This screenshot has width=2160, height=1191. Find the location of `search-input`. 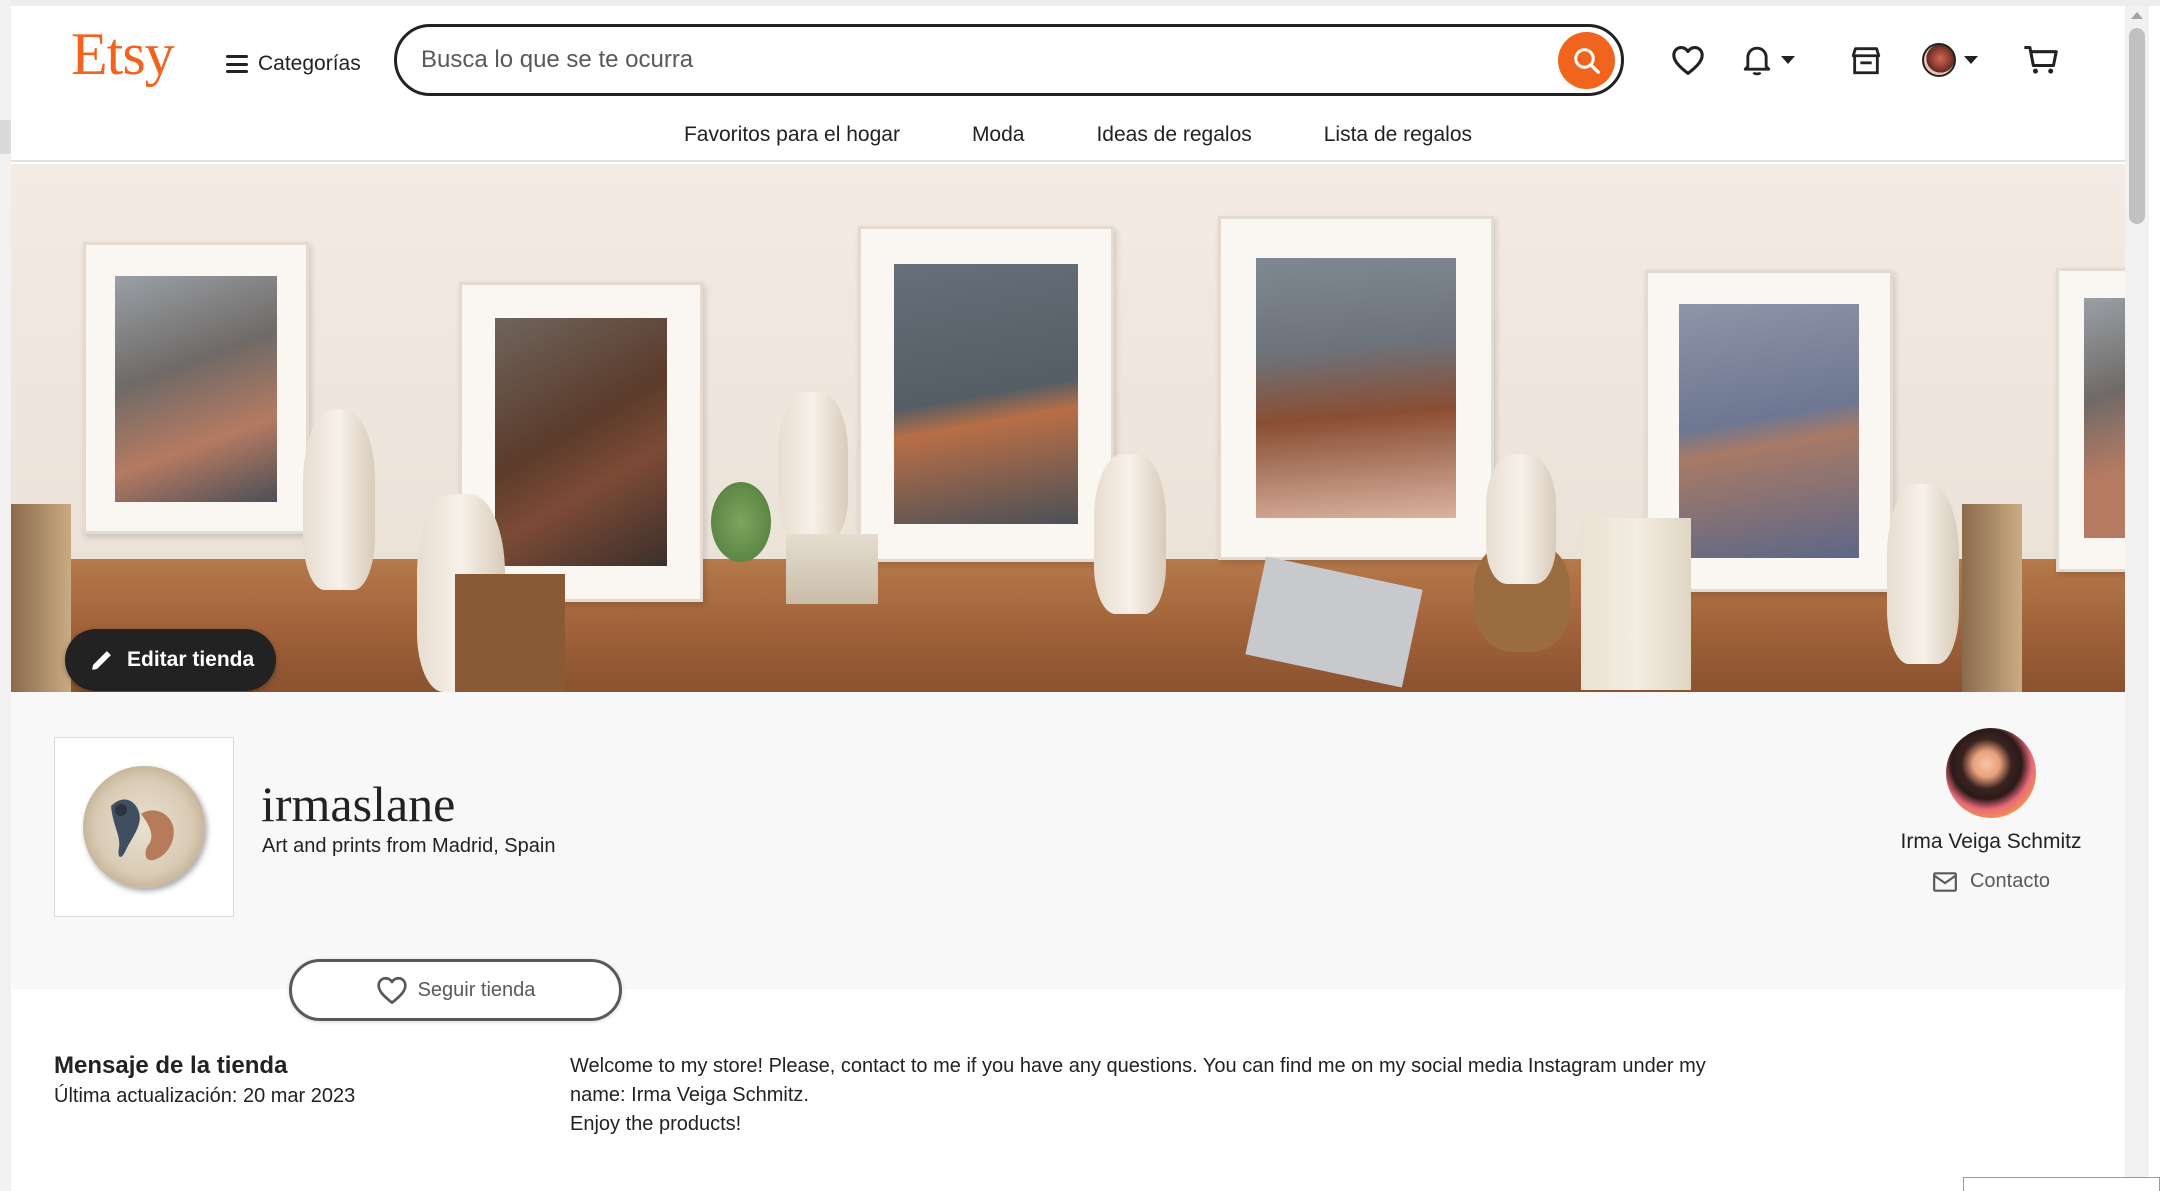

search-input is located at coordinates (961, 60).